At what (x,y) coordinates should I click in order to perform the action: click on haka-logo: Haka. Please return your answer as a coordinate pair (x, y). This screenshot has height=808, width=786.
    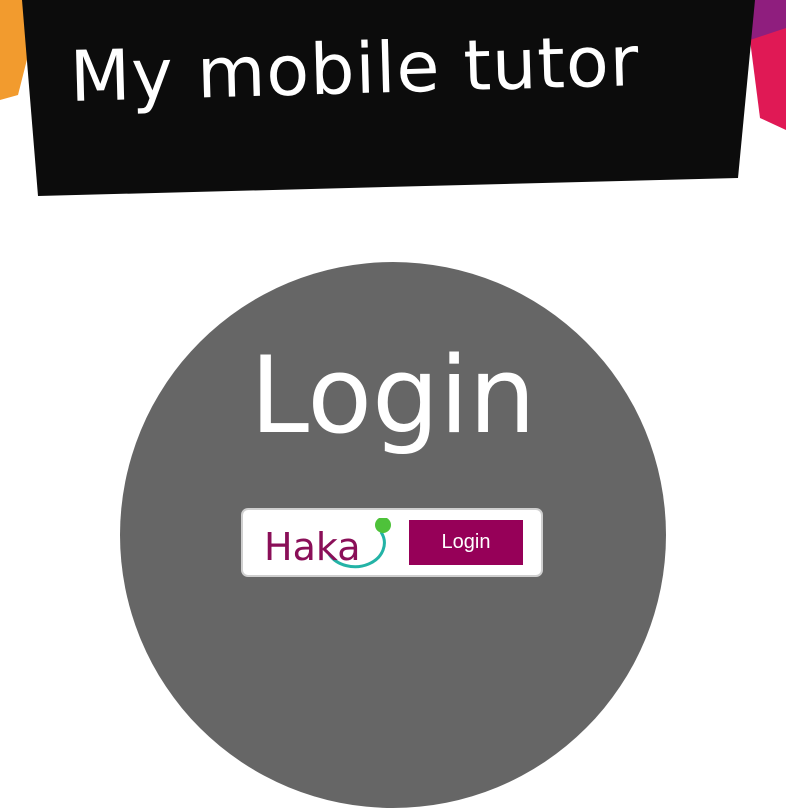
    Looking at the image, I should click on (332, 546).